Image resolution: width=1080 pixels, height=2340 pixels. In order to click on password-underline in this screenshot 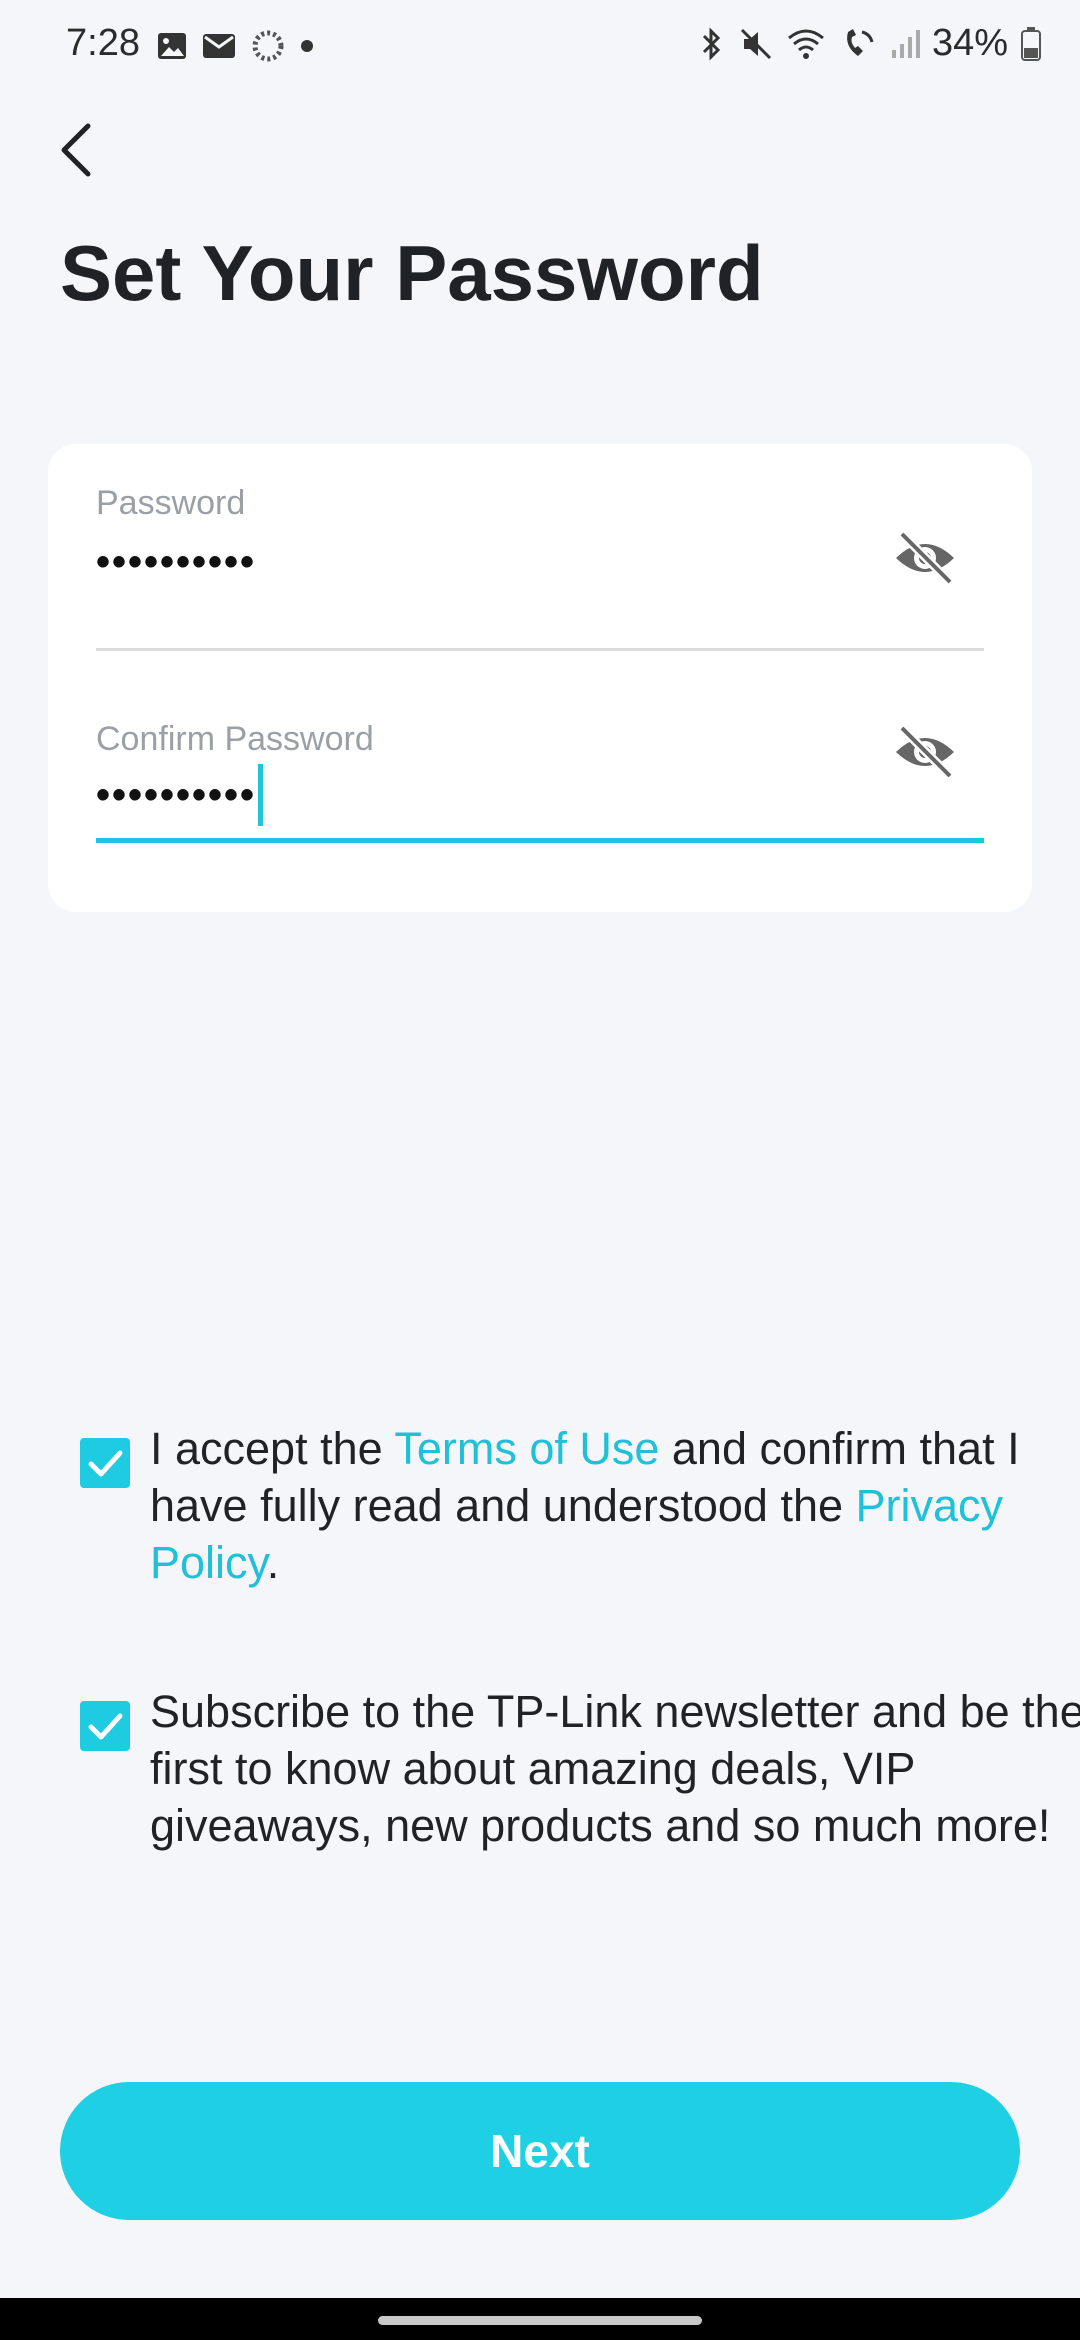, I will do `click(540, 649)`.